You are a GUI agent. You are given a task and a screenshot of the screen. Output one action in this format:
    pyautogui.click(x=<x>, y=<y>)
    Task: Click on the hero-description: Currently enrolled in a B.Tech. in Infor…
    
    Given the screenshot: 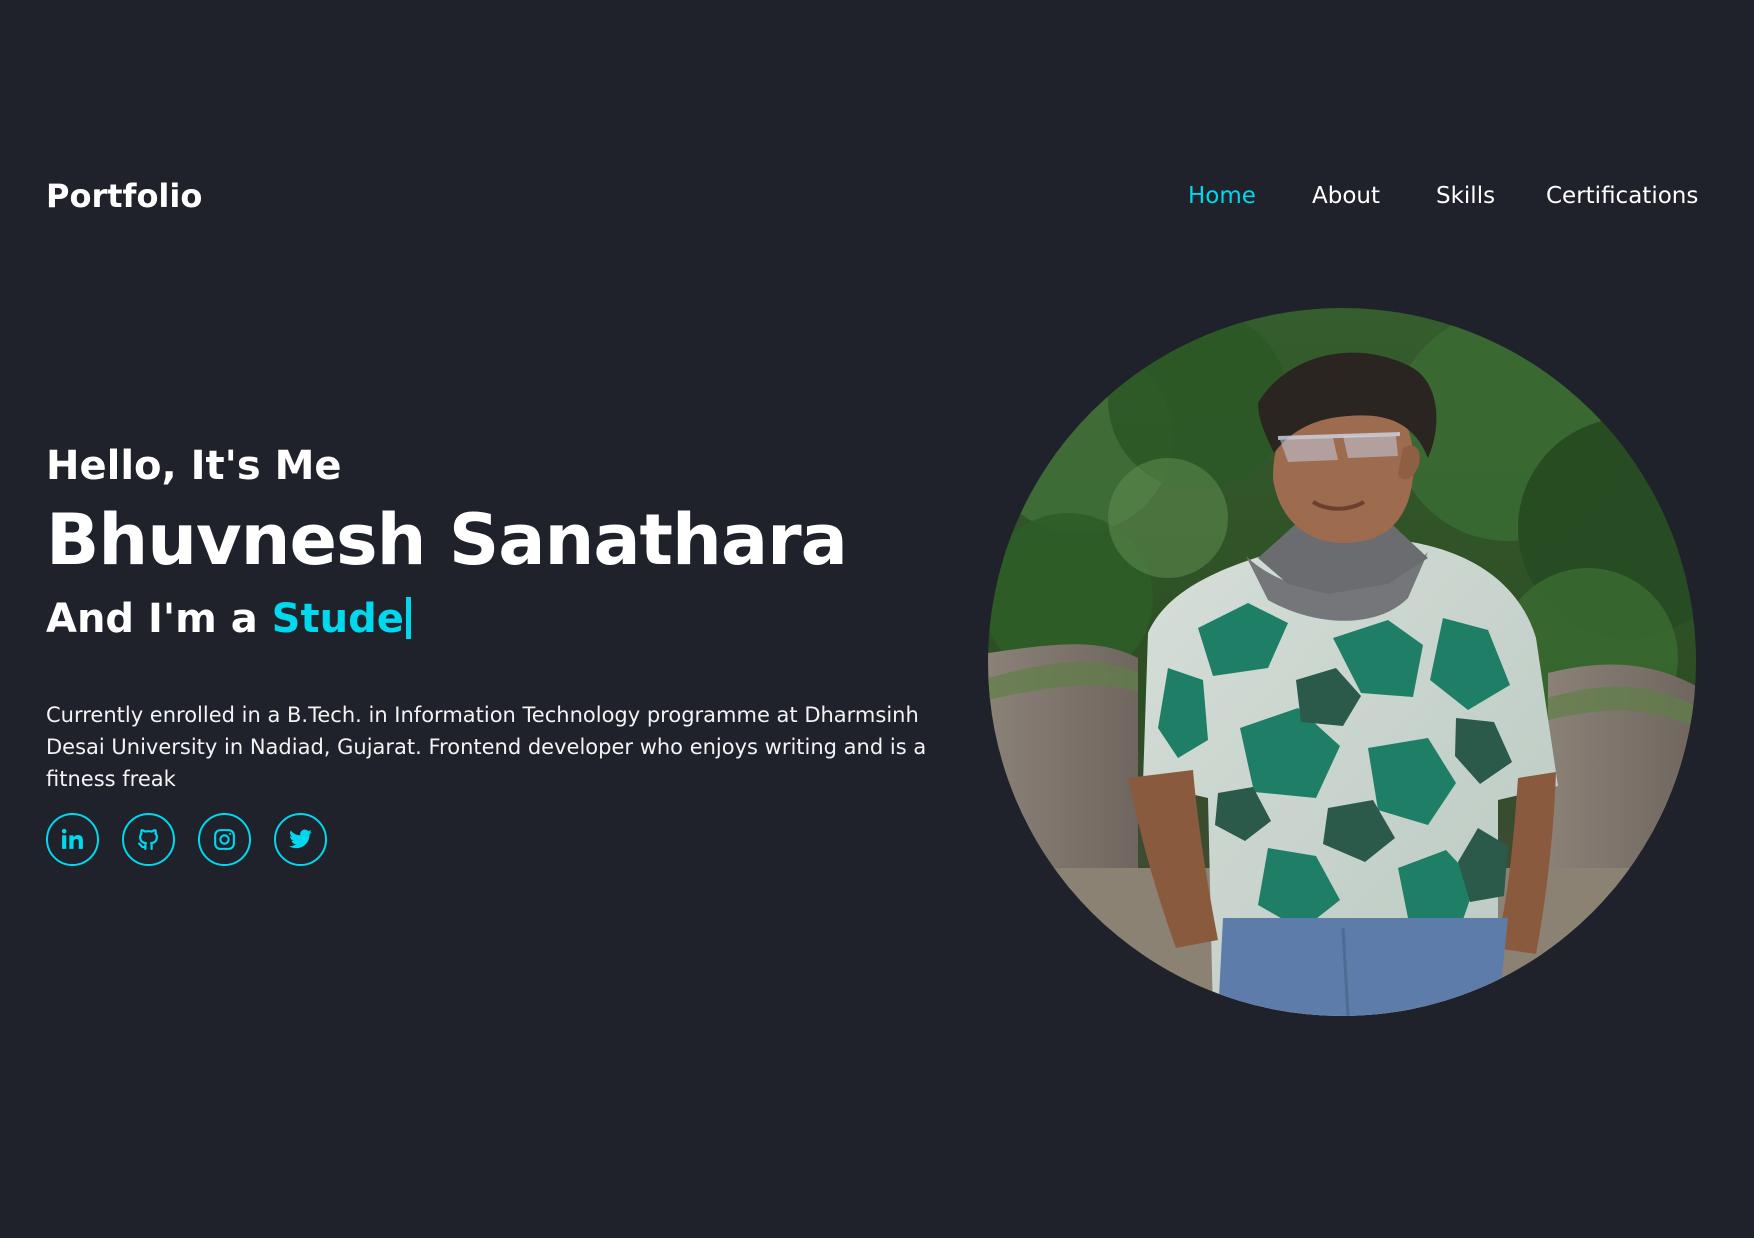 What is the action you would take?
    pyautogui.click(x=486, y=747)
    